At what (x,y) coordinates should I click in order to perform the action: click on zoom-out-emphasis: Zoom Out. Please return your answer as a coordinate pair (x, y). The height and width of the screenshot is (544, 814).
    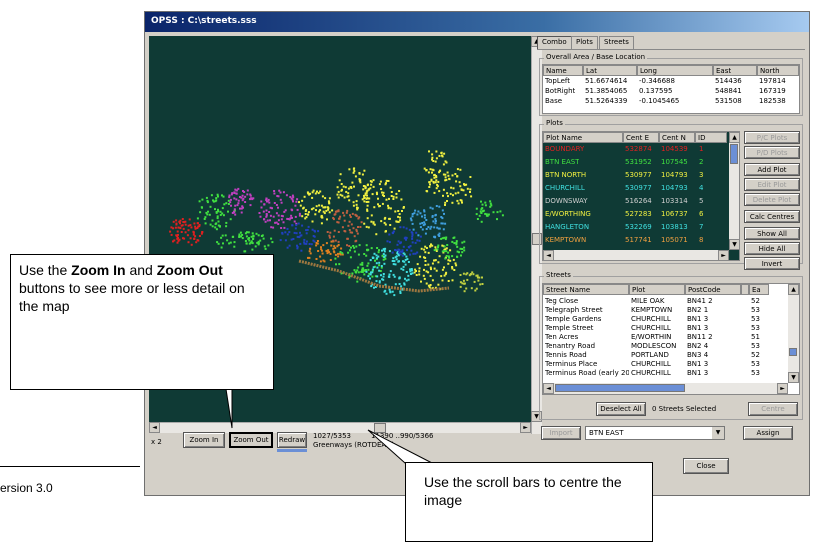
    Looking at the image, I should click on (189, 270).